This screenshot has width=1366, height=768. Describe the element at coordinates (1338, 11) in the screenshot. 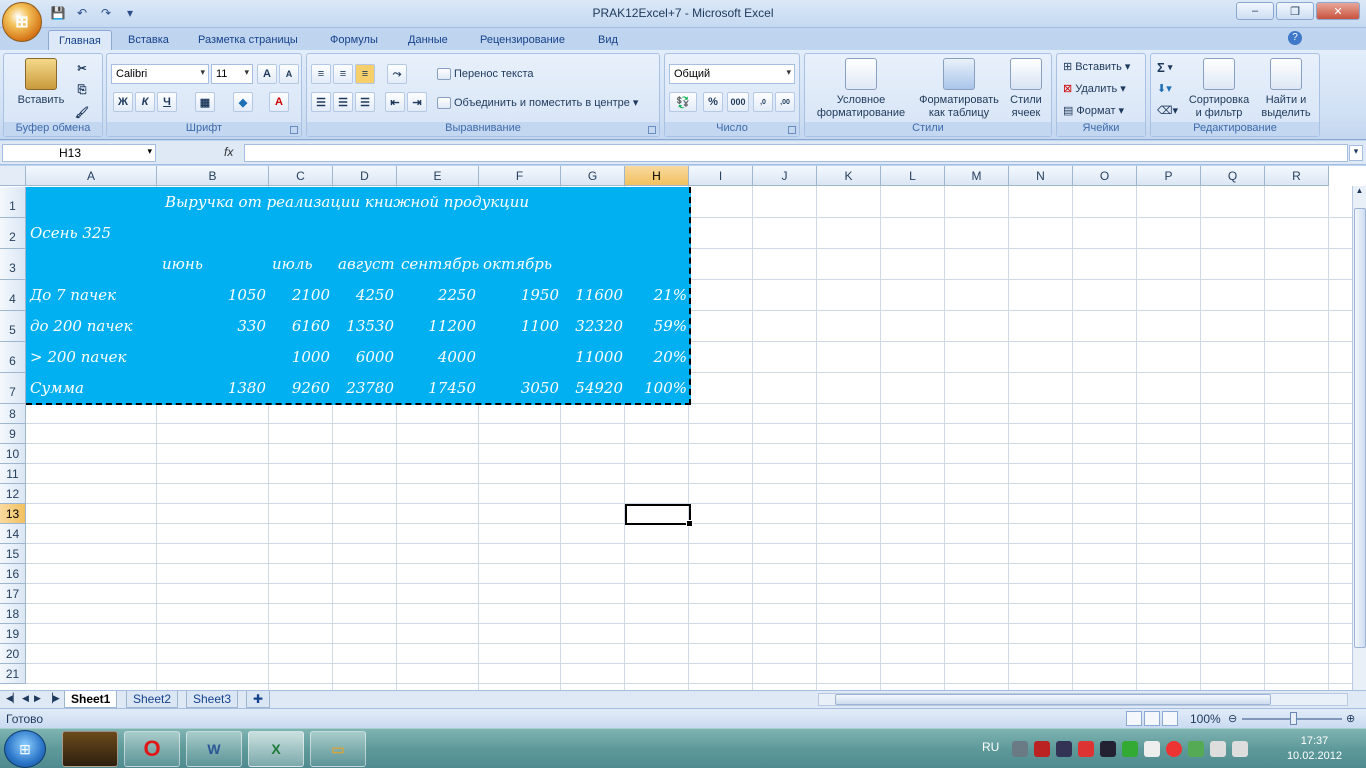

I see `close-button: ✕` at that location.